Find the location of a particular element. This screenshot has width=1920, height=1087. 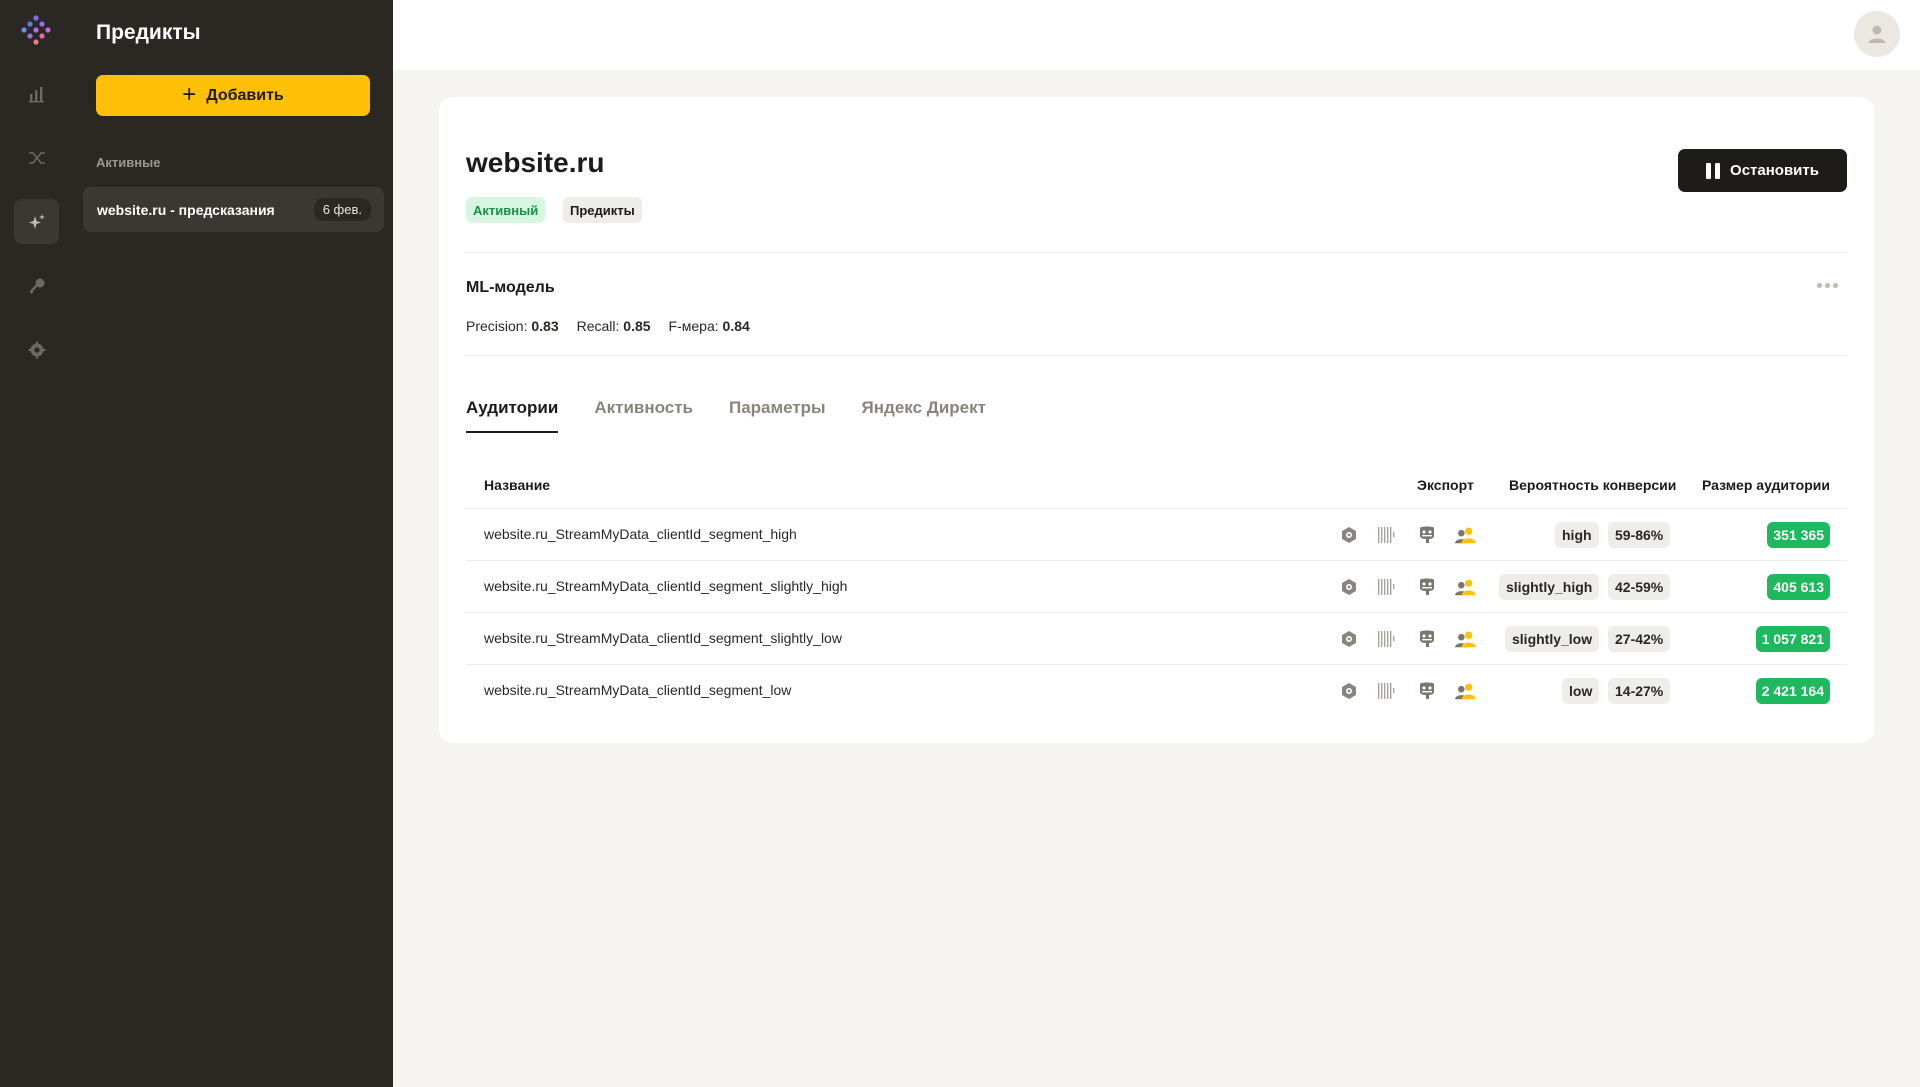

tab-audiences: Аудитории is located at coordinates (512, 415).